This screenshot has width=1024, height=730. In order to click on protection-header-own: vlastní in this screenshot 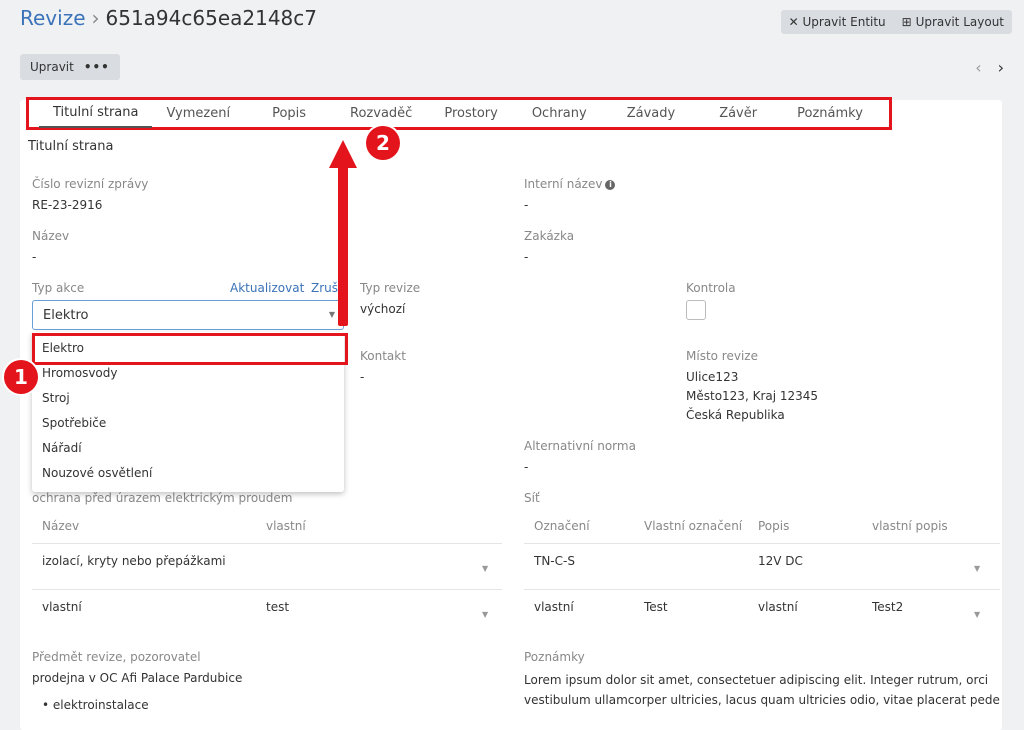, I will do `click(286, 526)`.